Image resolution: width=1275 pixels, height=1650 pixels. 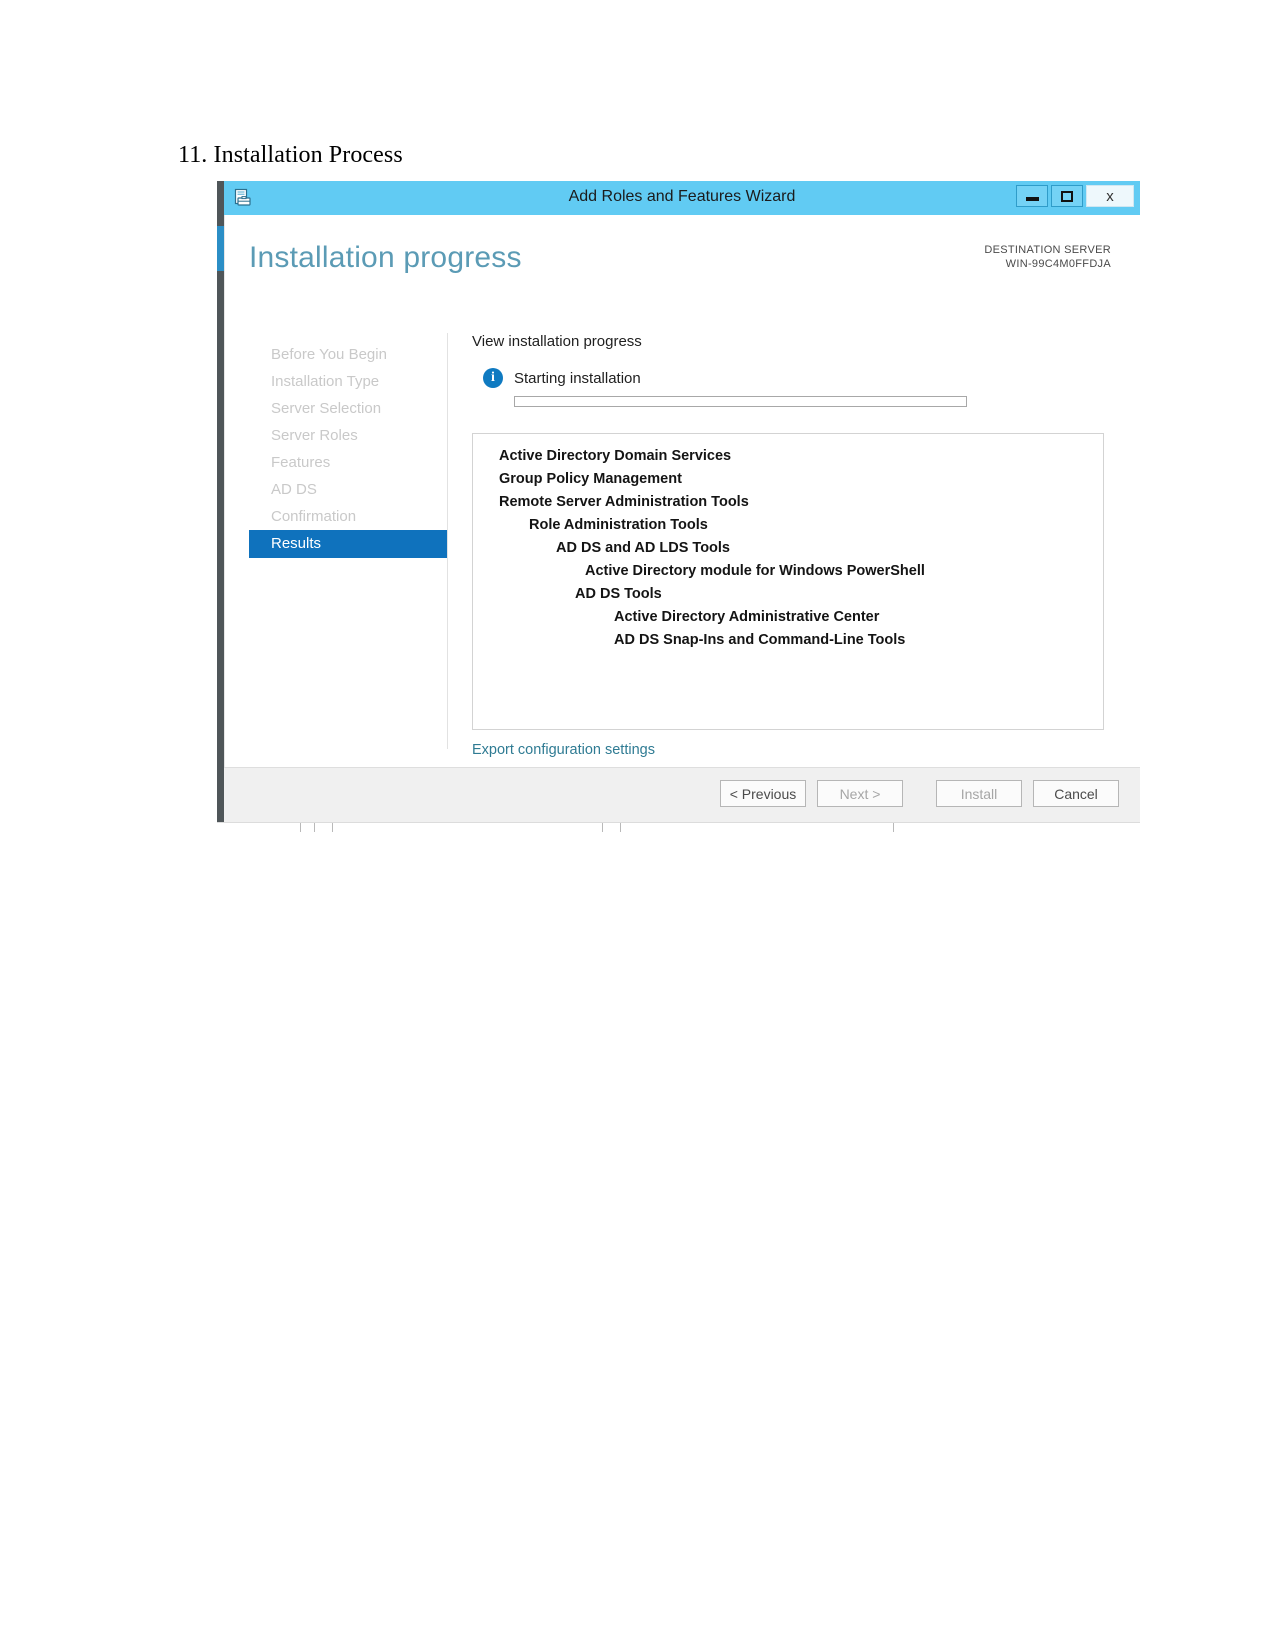 I want to click on maximize-icon, so click(x=1067, y=196).